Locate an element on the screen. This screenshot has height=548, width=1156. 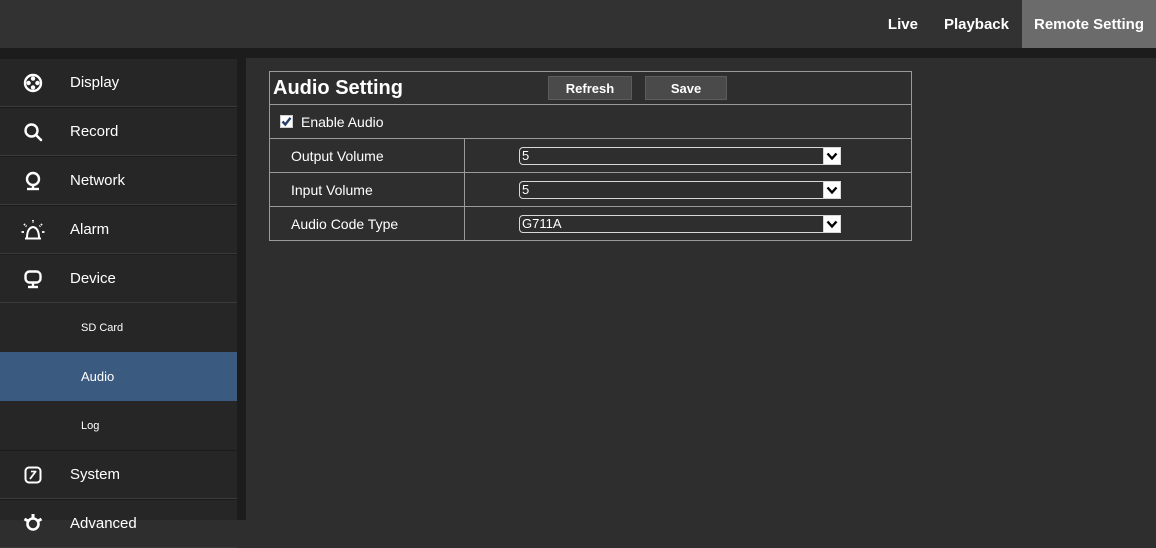
checkmark-icon is located at coordinates (286, 122).